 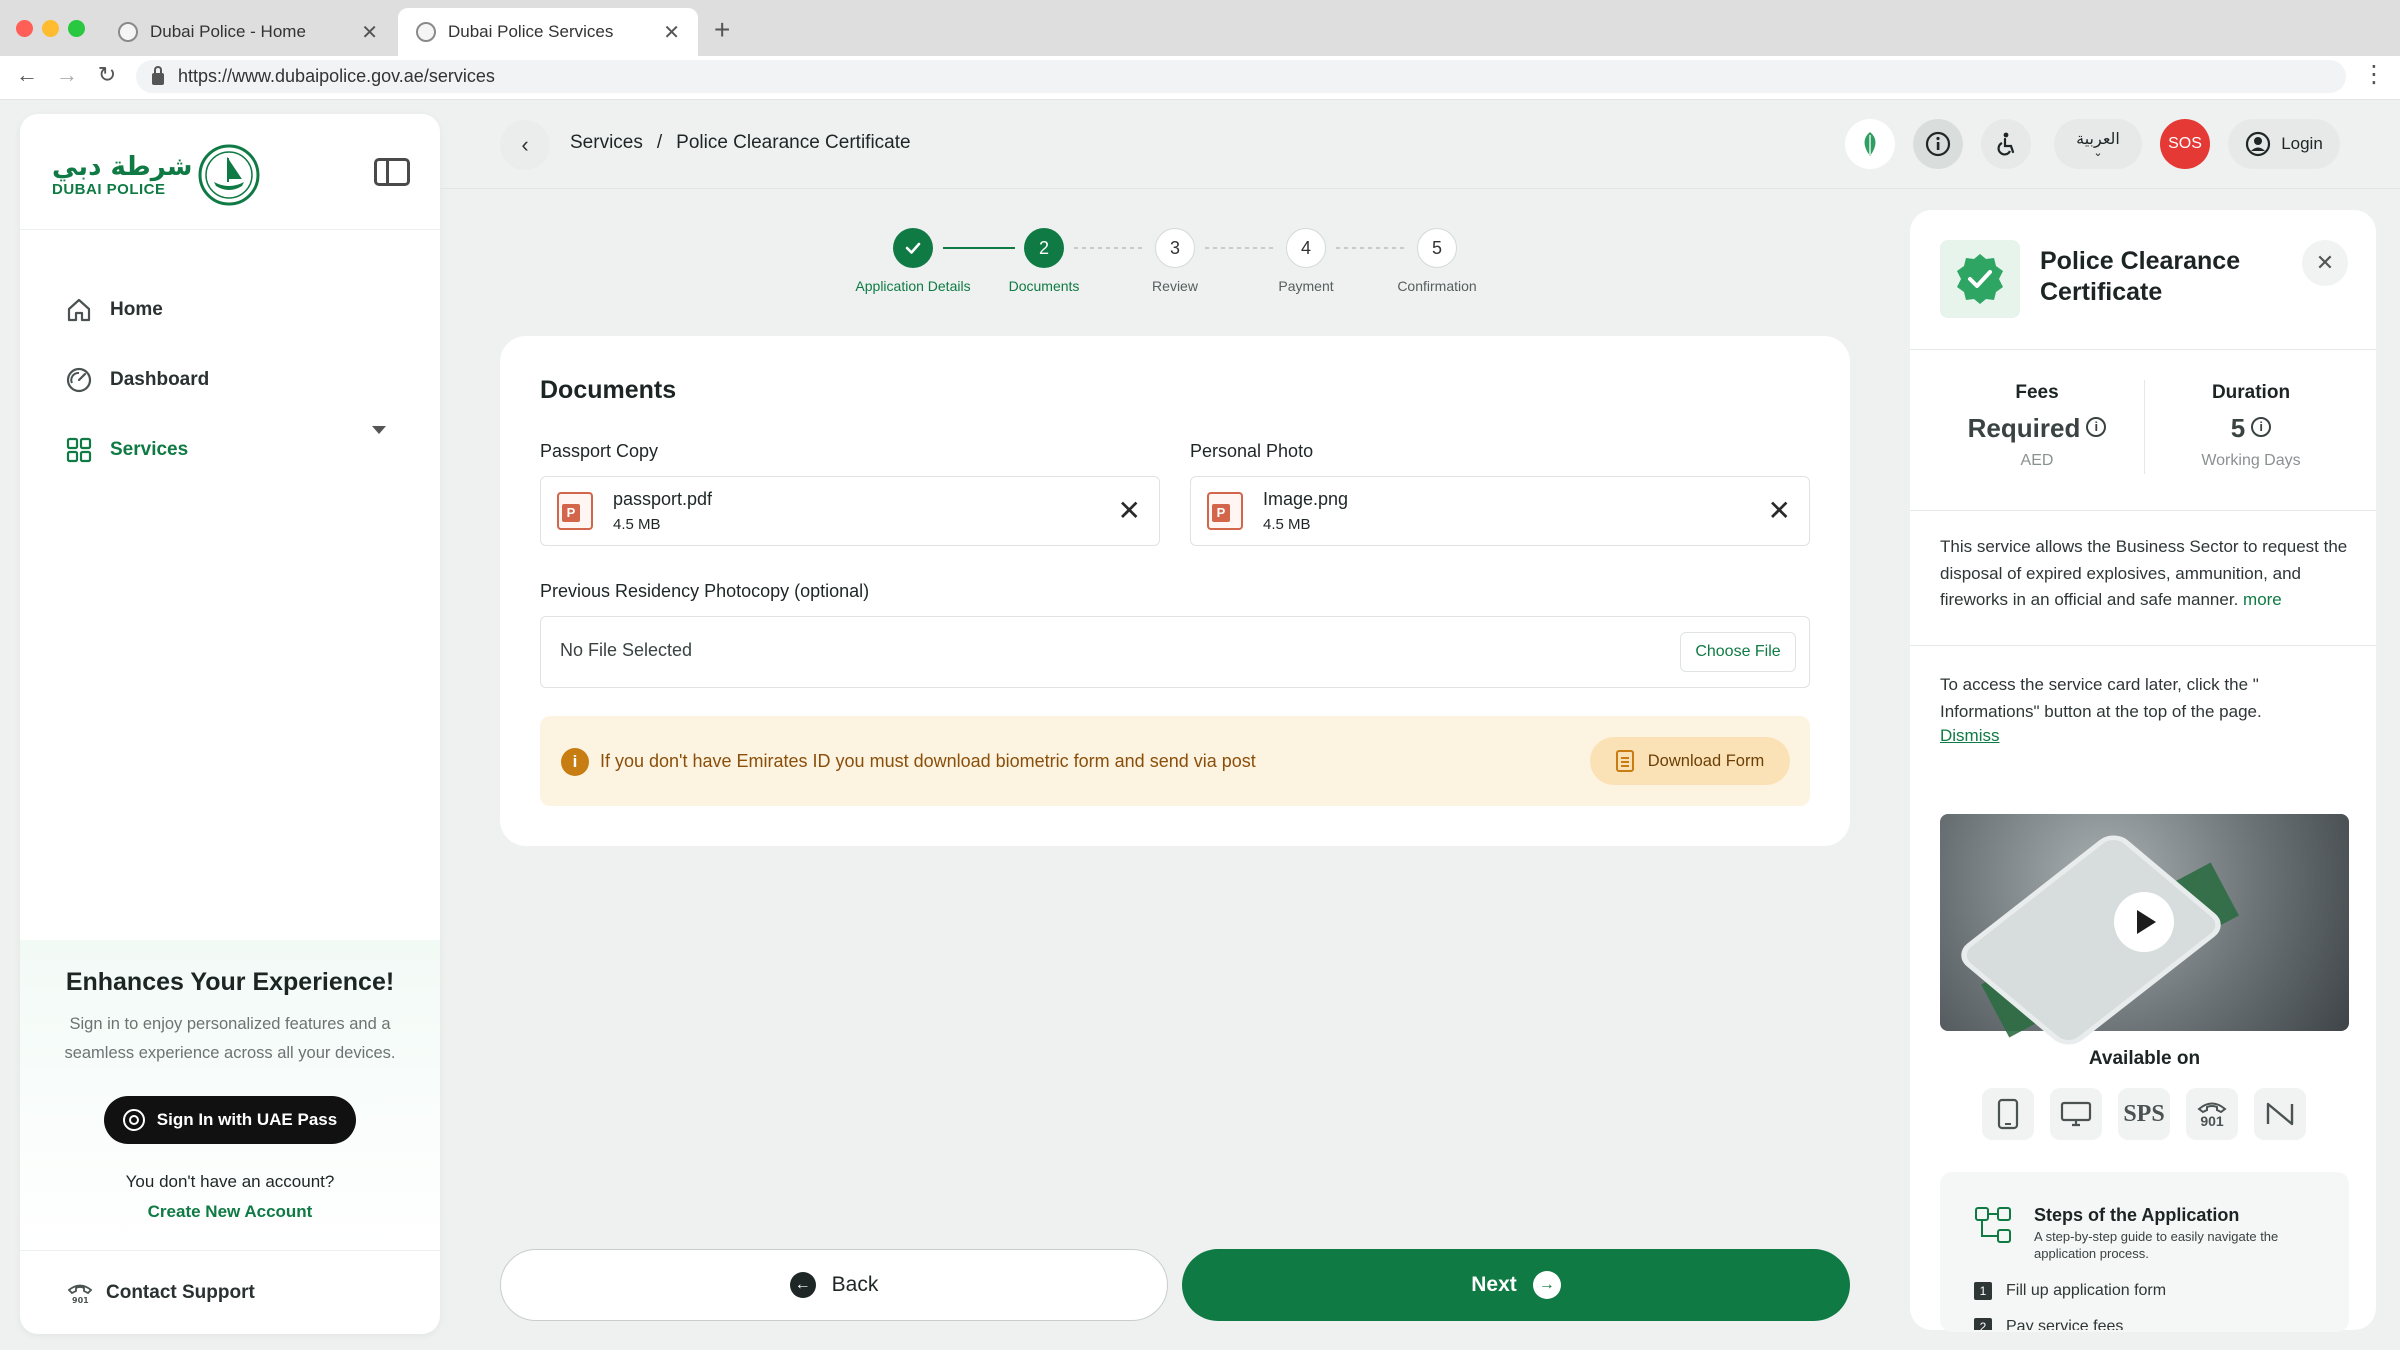 I want to click on home-icon, so click(x=79, y=310).